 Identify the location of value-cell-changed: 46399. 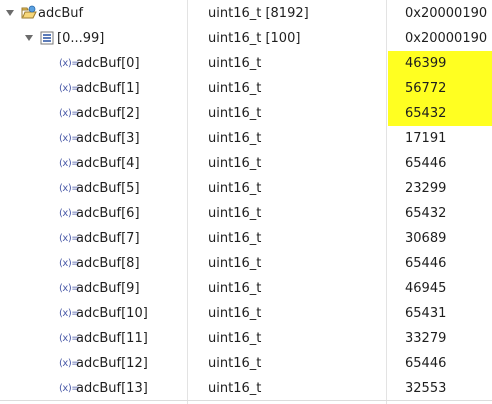
(440, 63).